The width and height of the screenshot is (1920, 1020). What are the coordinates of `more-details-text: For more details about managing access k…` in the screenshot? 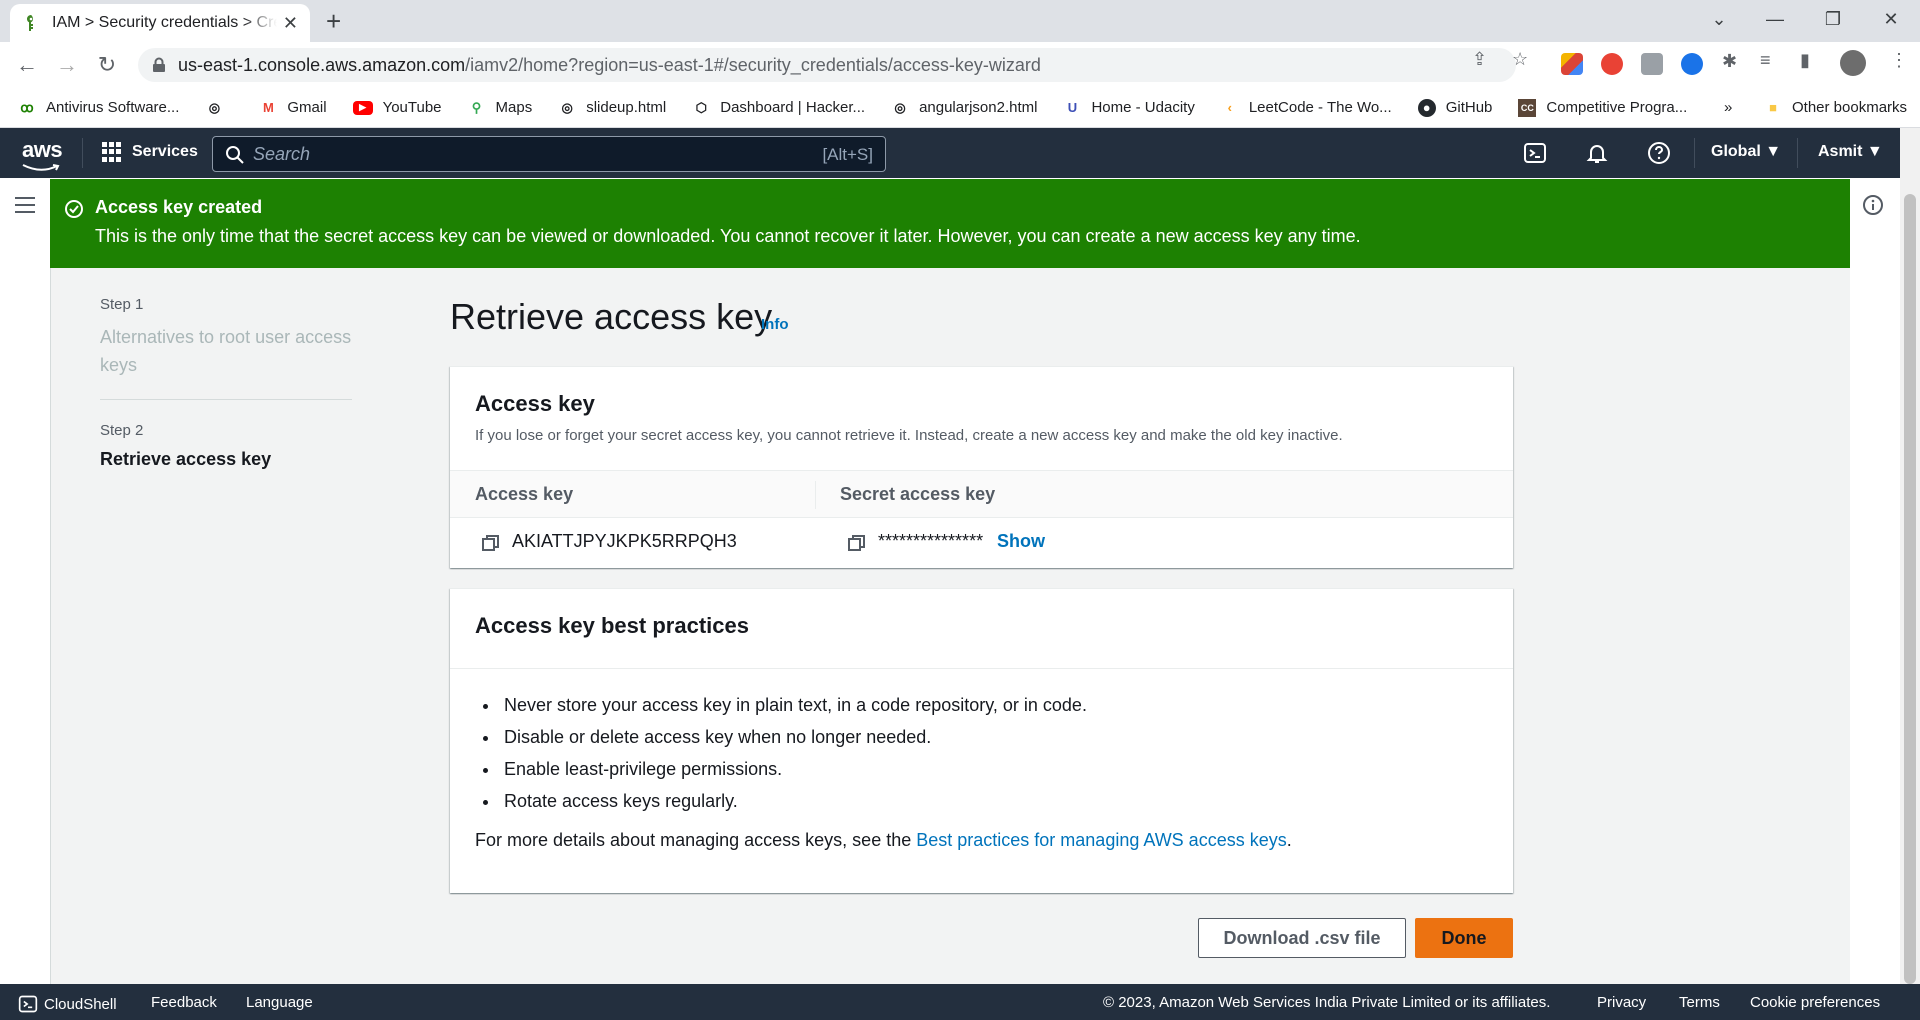 It's located at (883, 840).